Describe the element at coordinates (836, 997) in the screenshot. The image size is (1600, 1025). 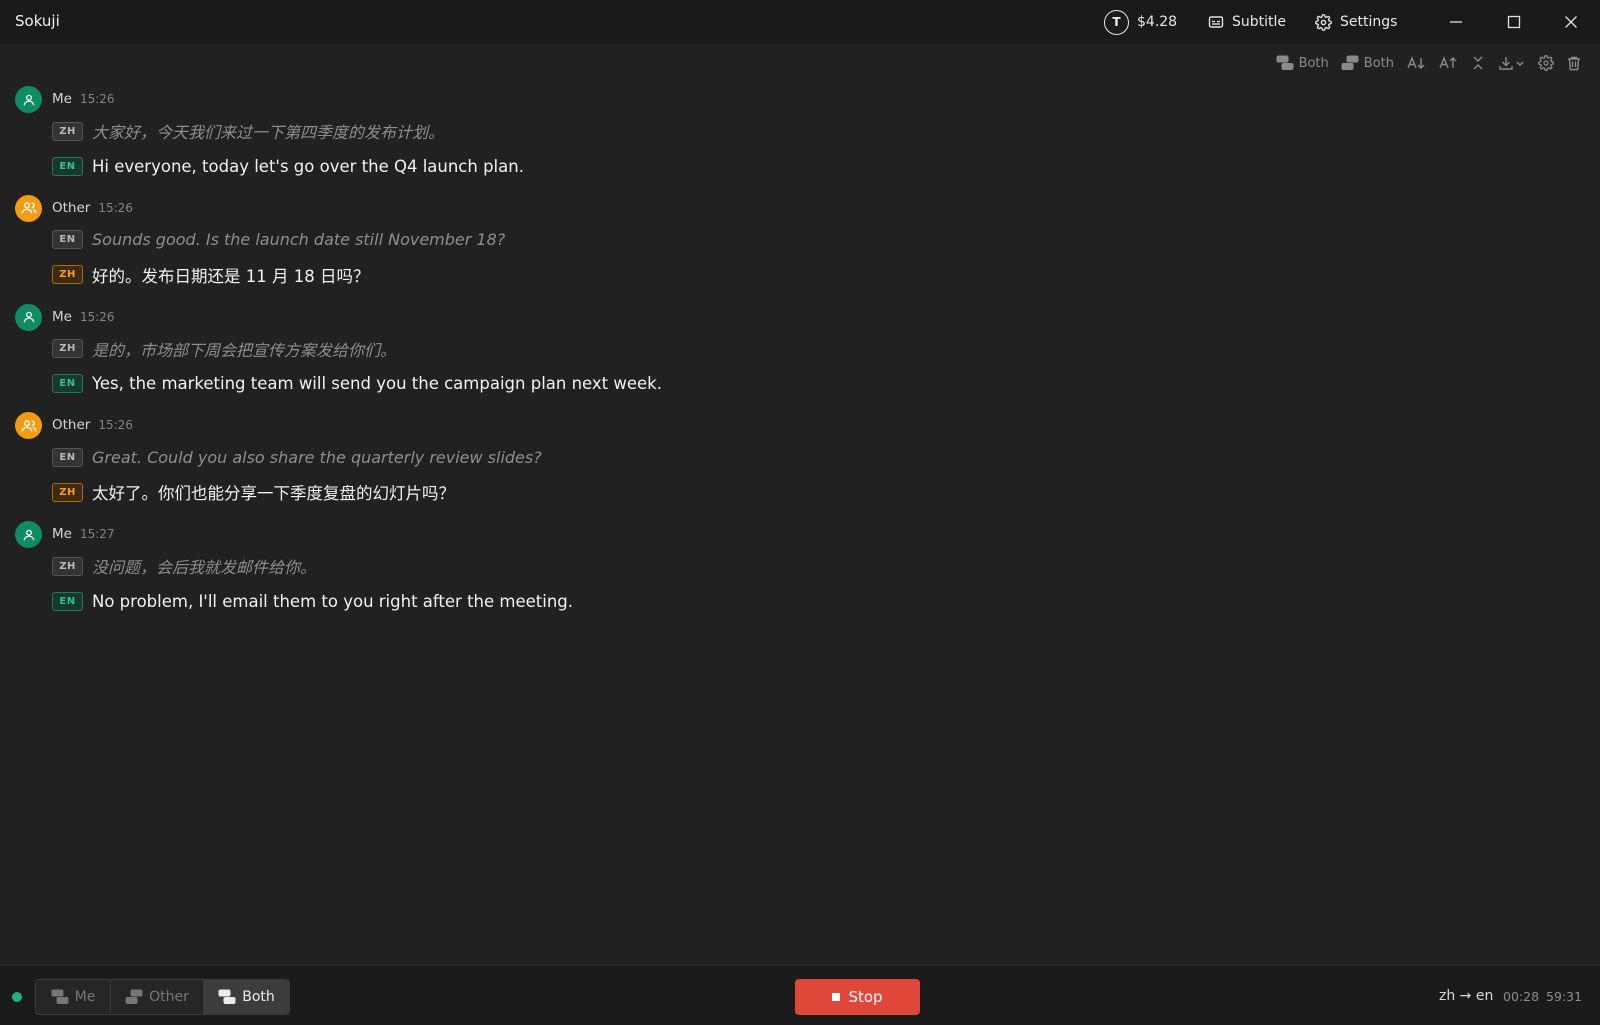
I see `stop-icon` at that location.